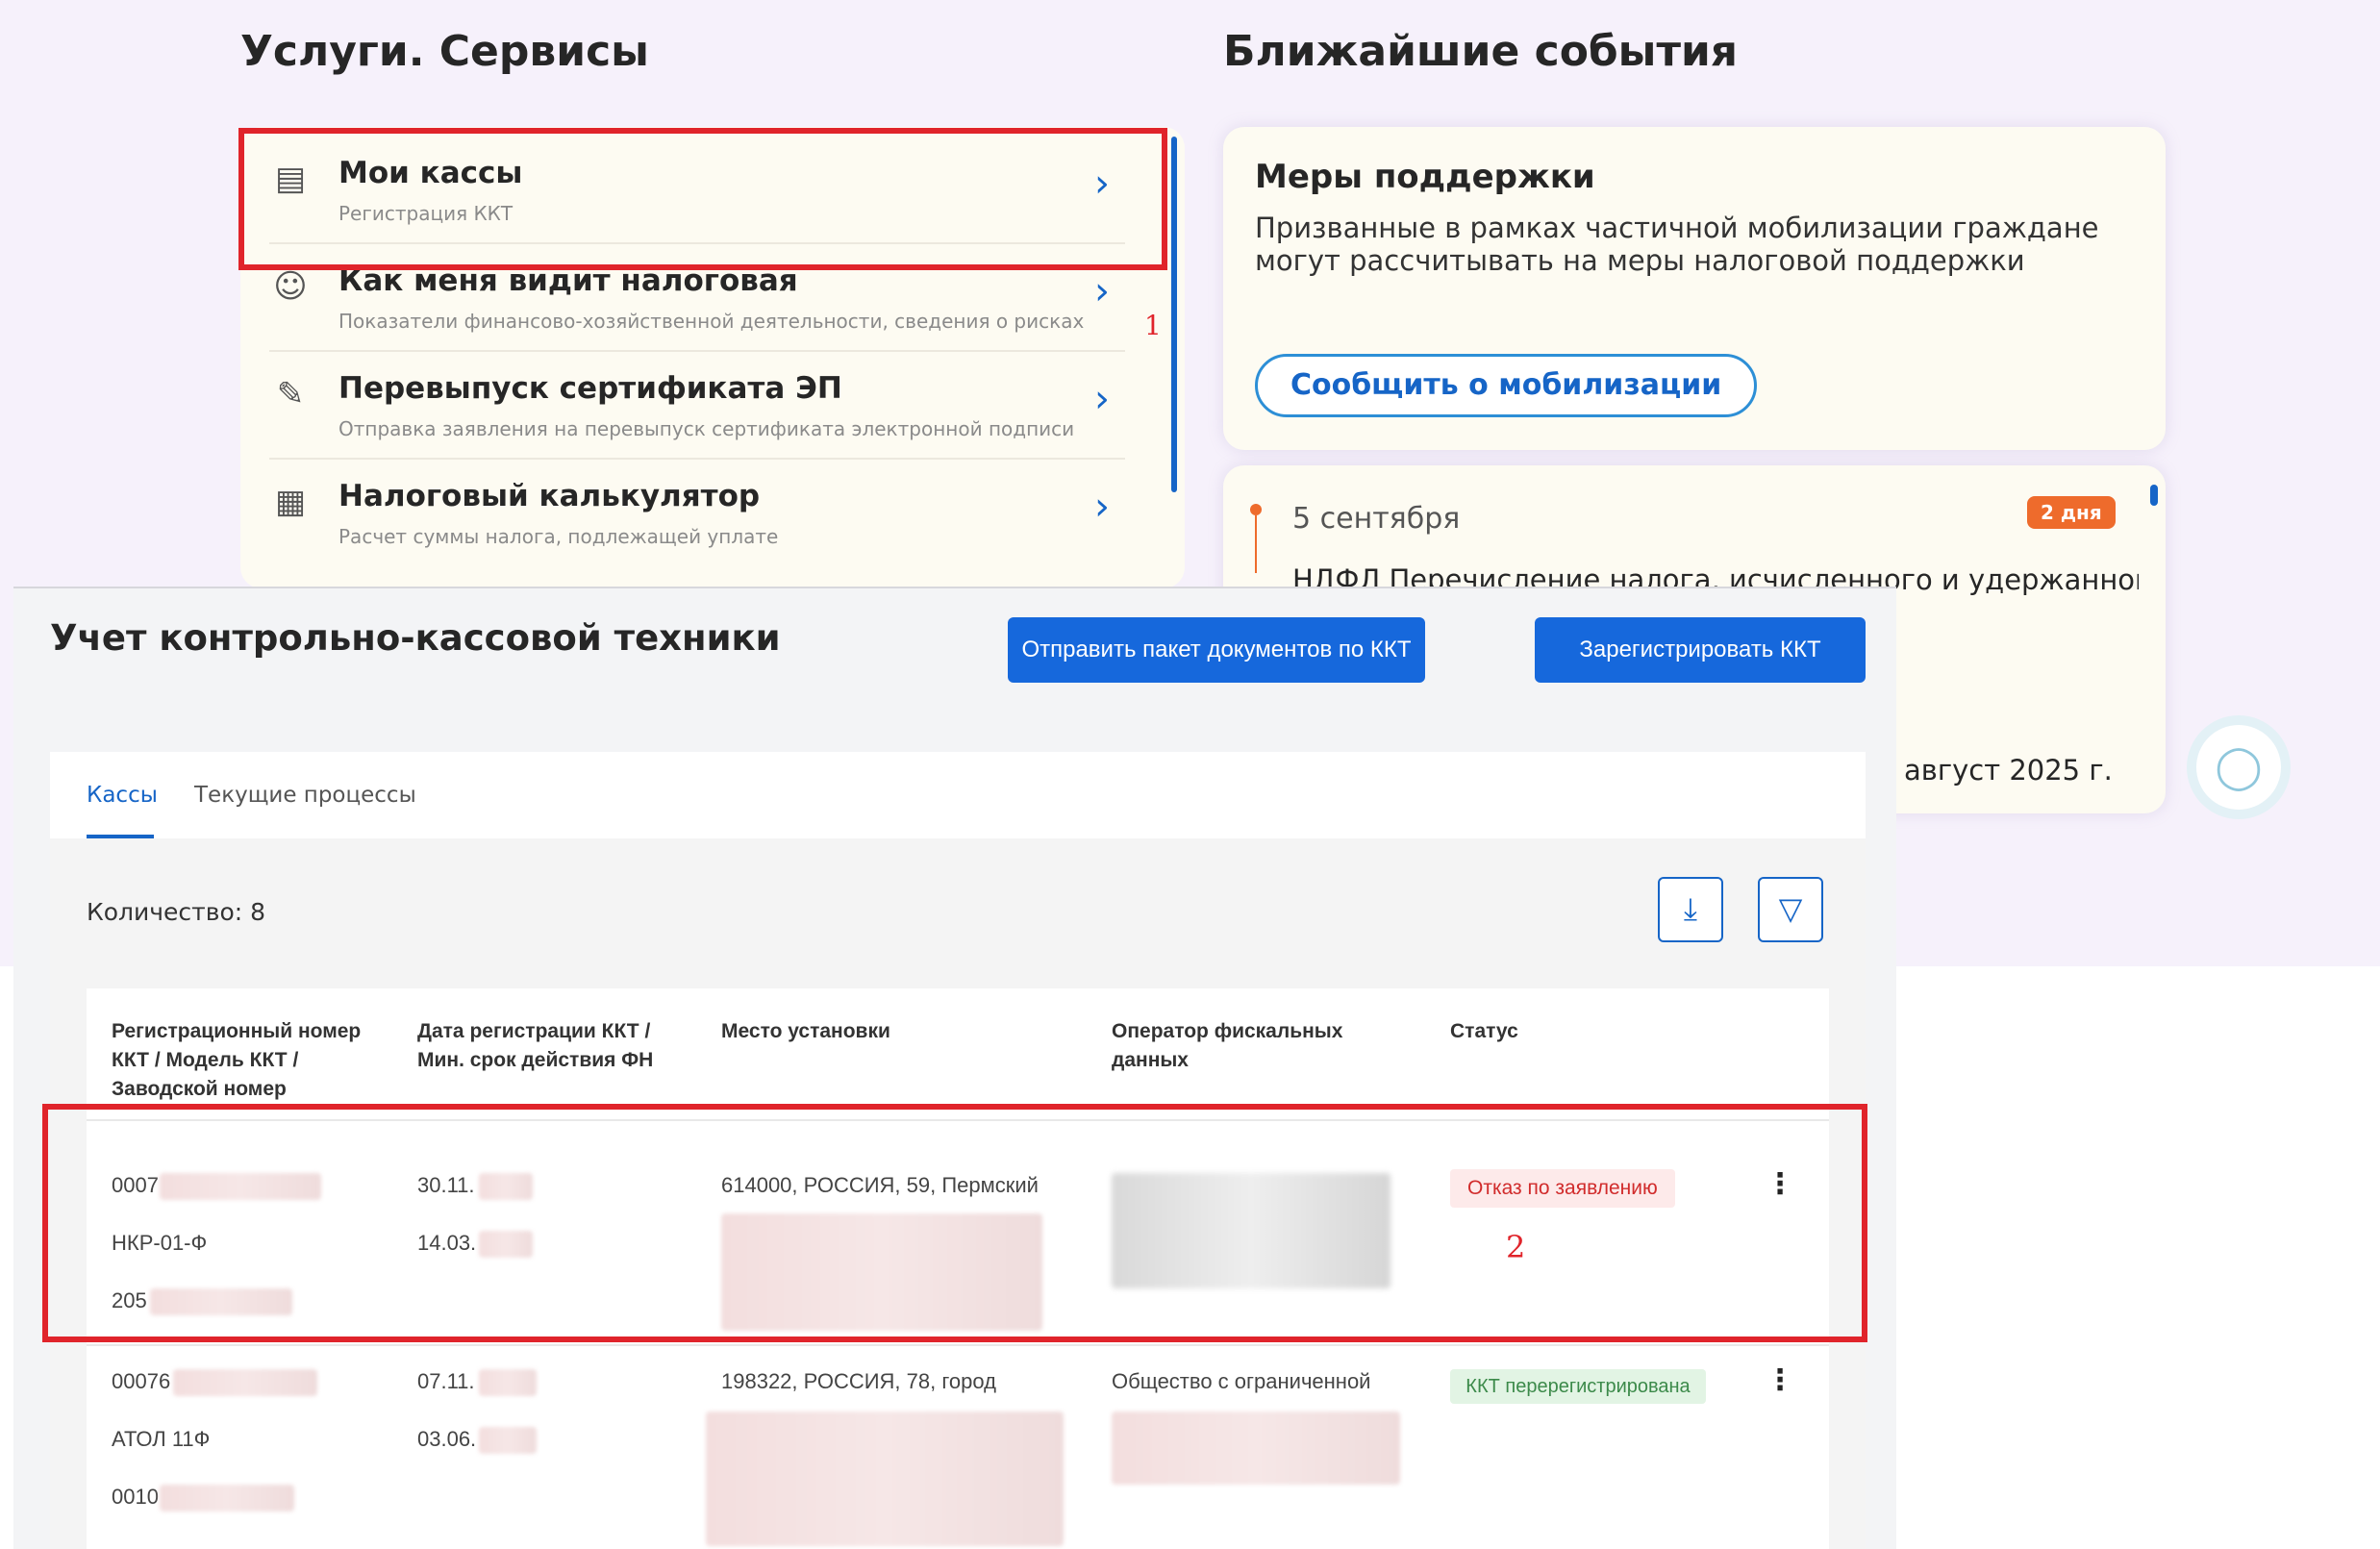 The width and height of the screenshot is (2380, 1549). I want to click on fn-date-cell: 03.06., so click(447, 1439).